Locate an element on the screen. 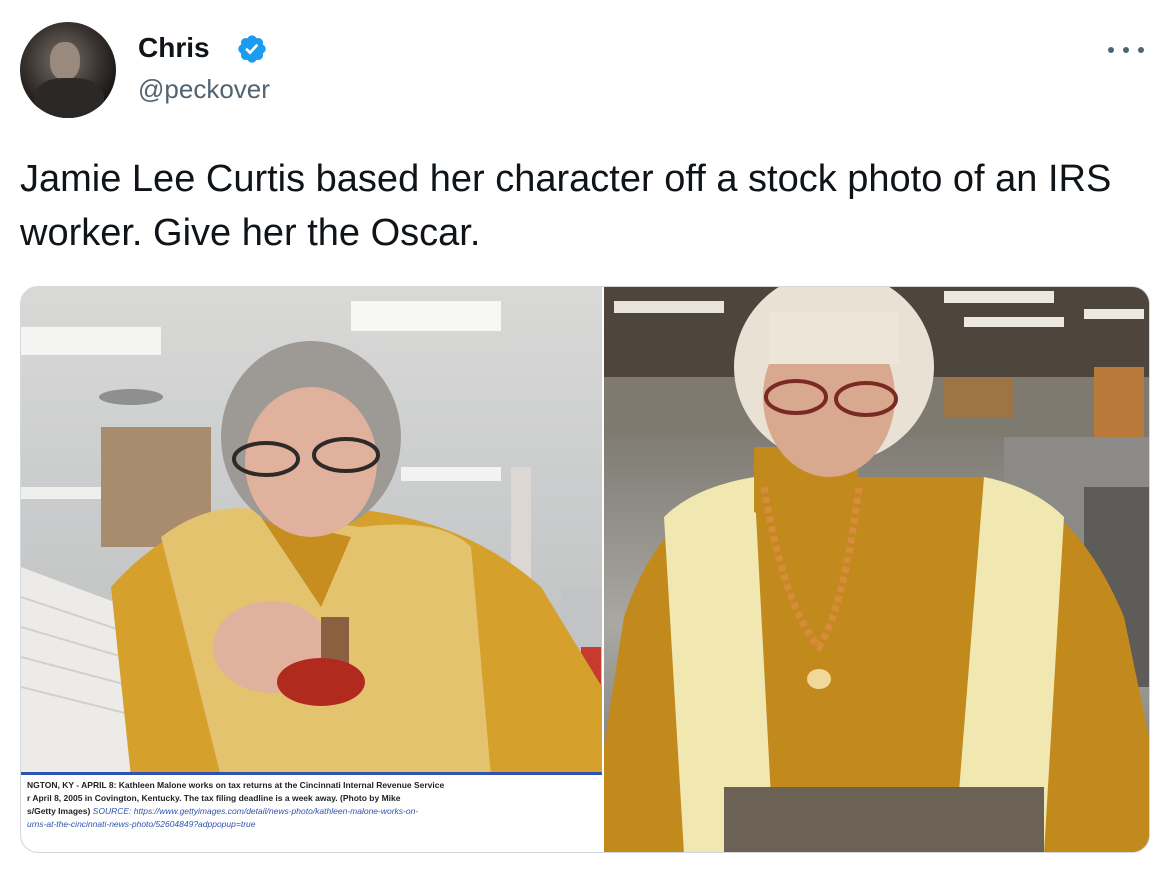 The width and height of the screenshot is (1169, 876). avatar-body is located at coordinates (69, 98).